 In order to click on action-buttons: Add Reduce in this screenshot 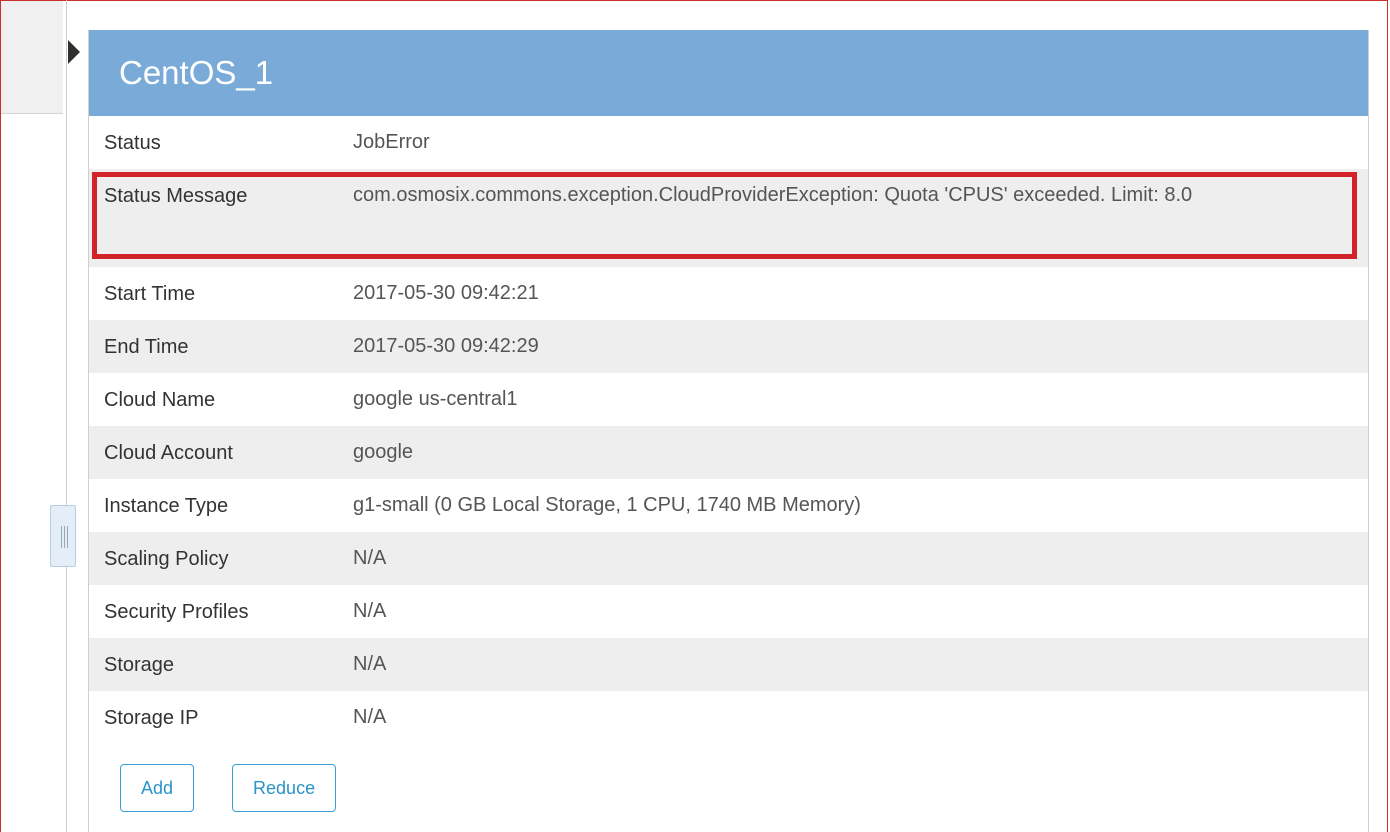, I will do `click(728, 778)`.